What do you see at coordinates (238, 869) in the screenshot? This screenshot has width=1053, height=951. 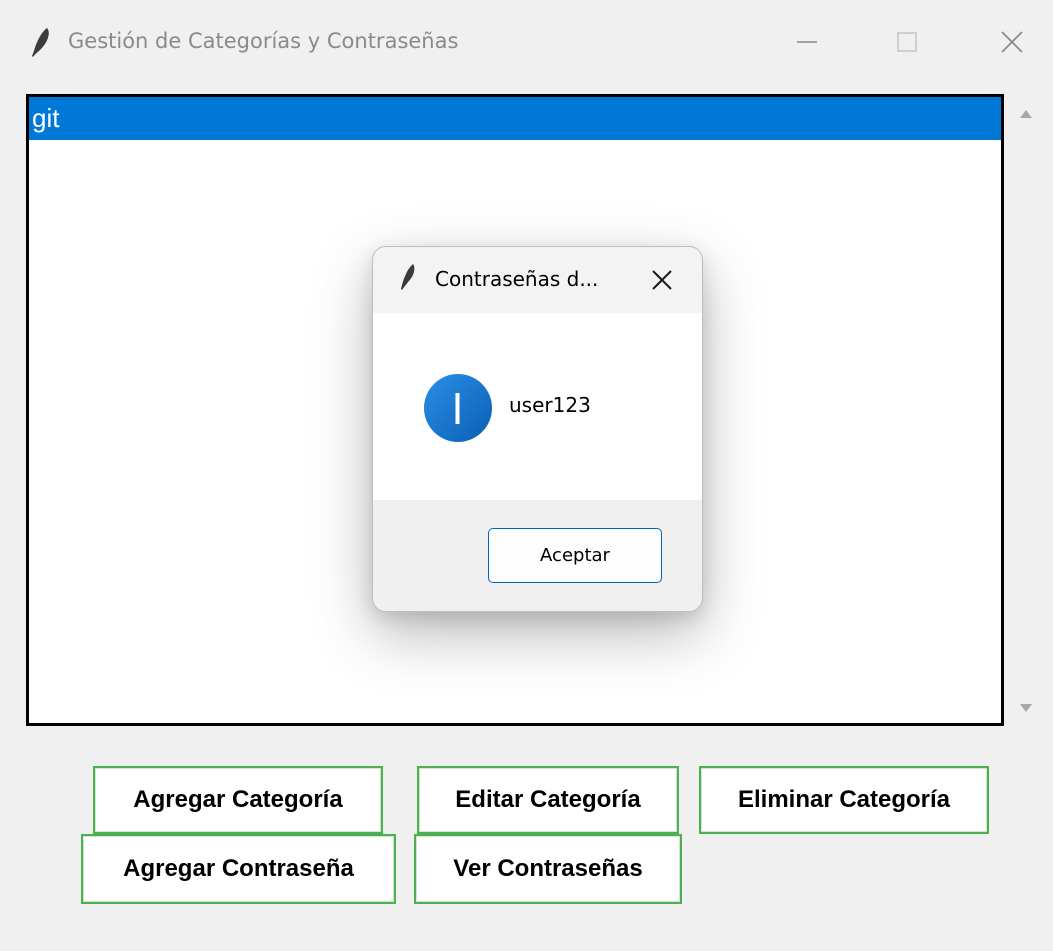 I see `add-password-button: Agregar Contraseña` at bounding box center [238, 869].